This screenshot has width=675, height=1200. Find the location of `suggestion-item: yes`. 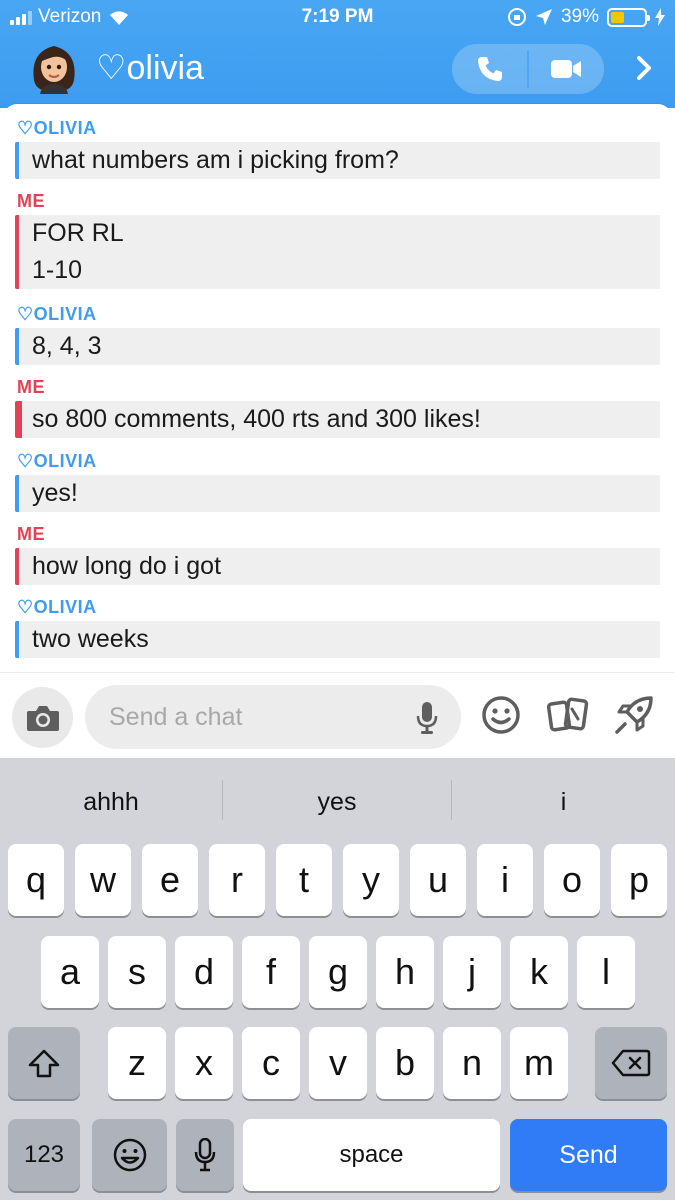

suggestion-item: yes is located at coordinates (337, 800).